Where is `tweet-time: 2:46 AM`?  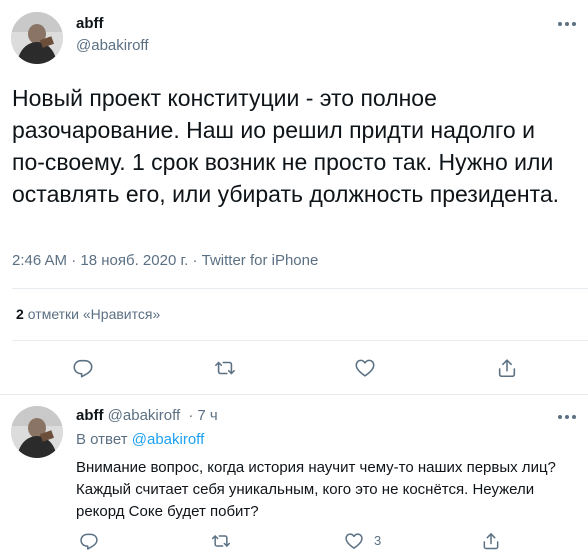 tweet-time: 2:46 AM is located at coordinates (39, 260).